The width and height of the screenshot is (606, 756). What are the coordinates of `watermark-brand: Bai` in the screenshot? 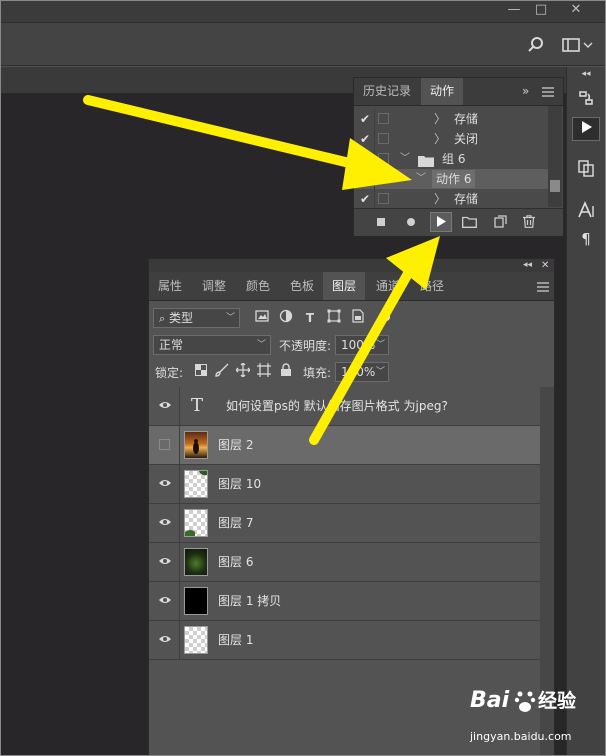 It's located at (490, 700).